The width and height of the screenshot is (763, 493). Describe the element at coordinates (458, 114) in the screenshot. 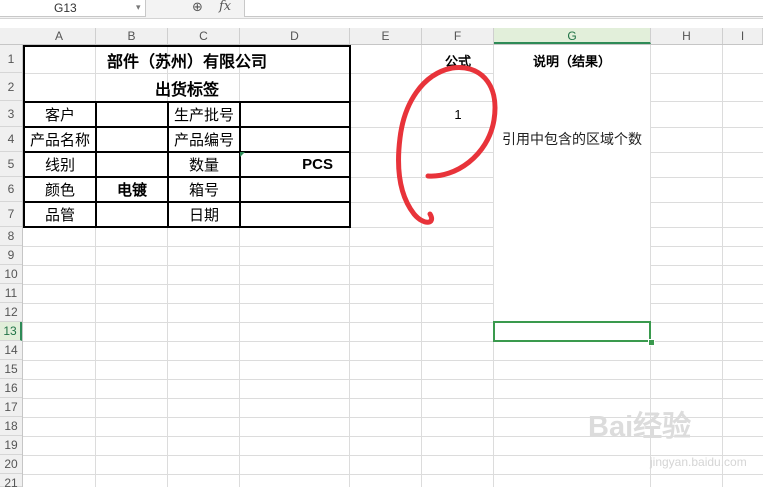

I see `formula-result: 1` at that location.